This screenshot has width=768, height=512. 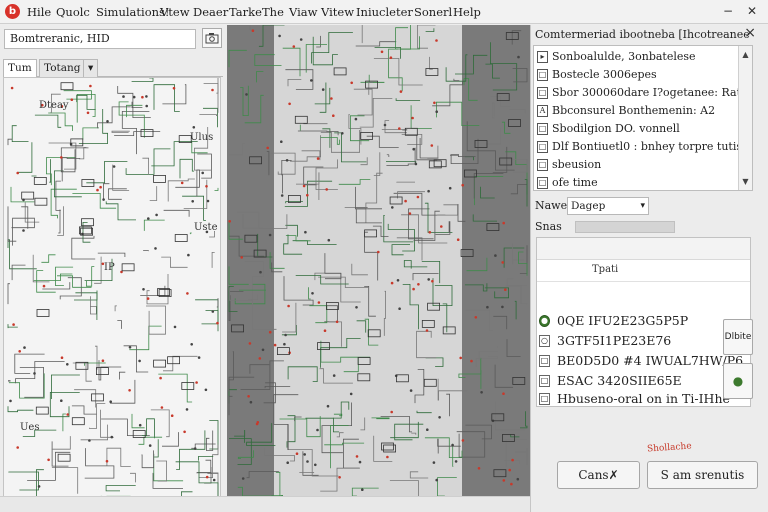 I want to click on tree-item: □ ofe time, so click(x=643, y=182).